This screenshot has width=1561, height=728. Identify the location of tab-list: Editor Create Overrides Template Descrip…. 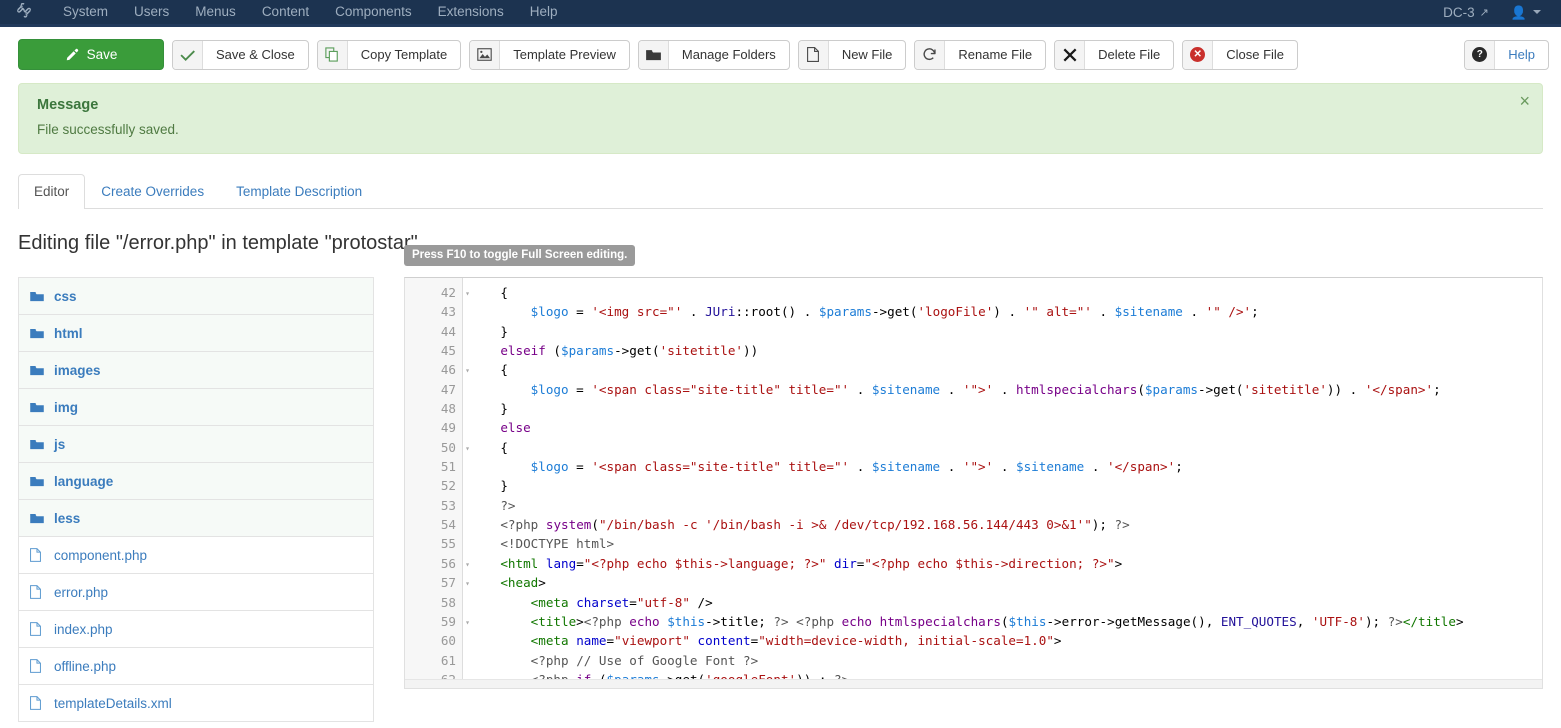
(780, 191).